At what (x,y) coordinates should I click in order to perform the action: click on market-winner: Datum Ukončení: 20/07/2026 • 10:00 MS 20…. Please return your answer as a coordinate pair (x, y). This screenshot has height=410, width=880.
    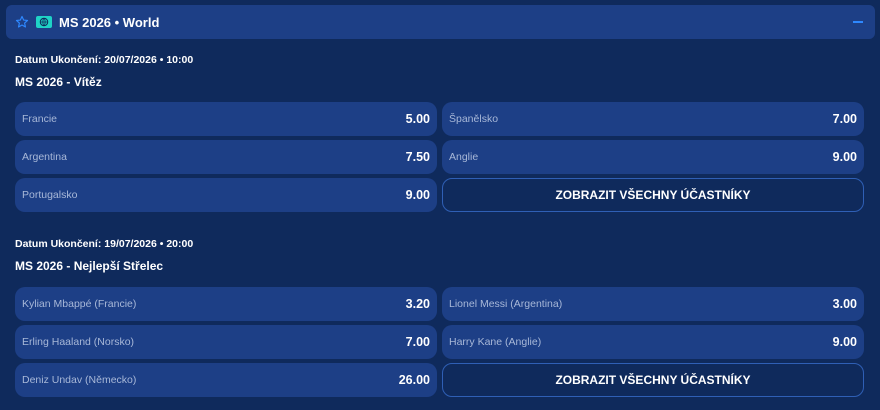
    Looking at the image, I should click on (440, 71).